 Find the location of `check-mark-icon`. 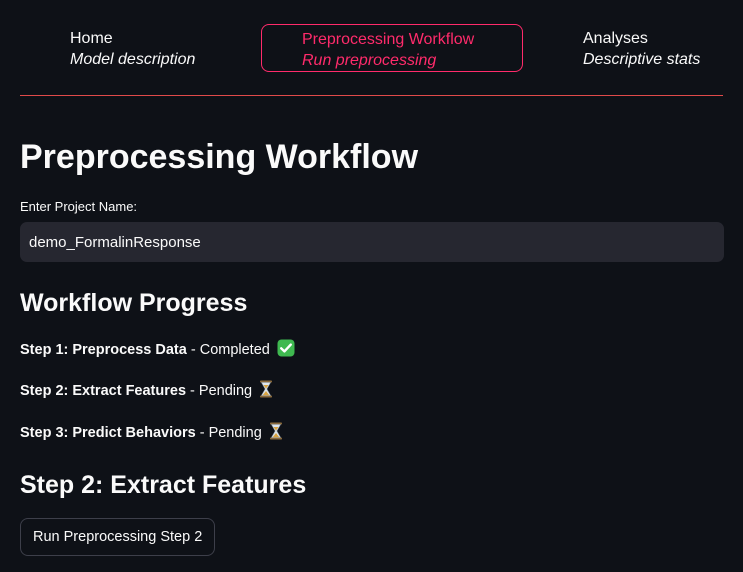

check-mark-icon is located at coordinates (286, 351).